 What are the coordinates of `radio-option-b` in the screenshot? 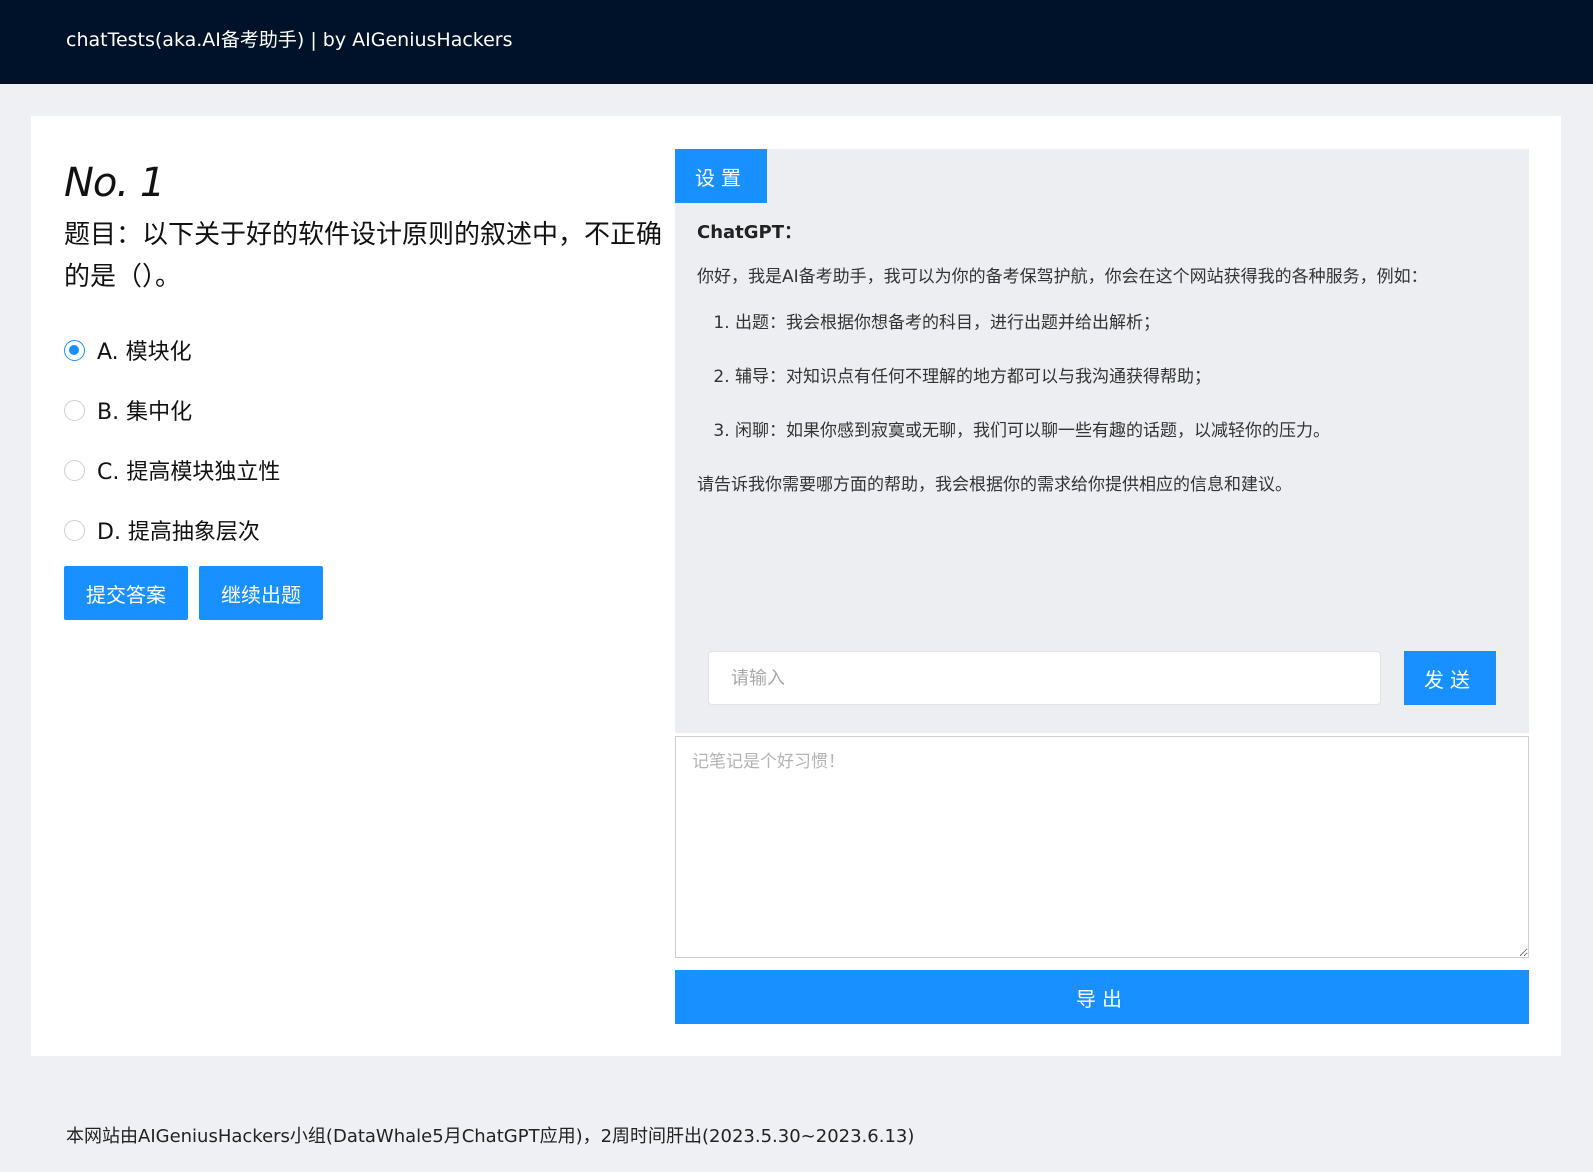 It's located at (74, 410).